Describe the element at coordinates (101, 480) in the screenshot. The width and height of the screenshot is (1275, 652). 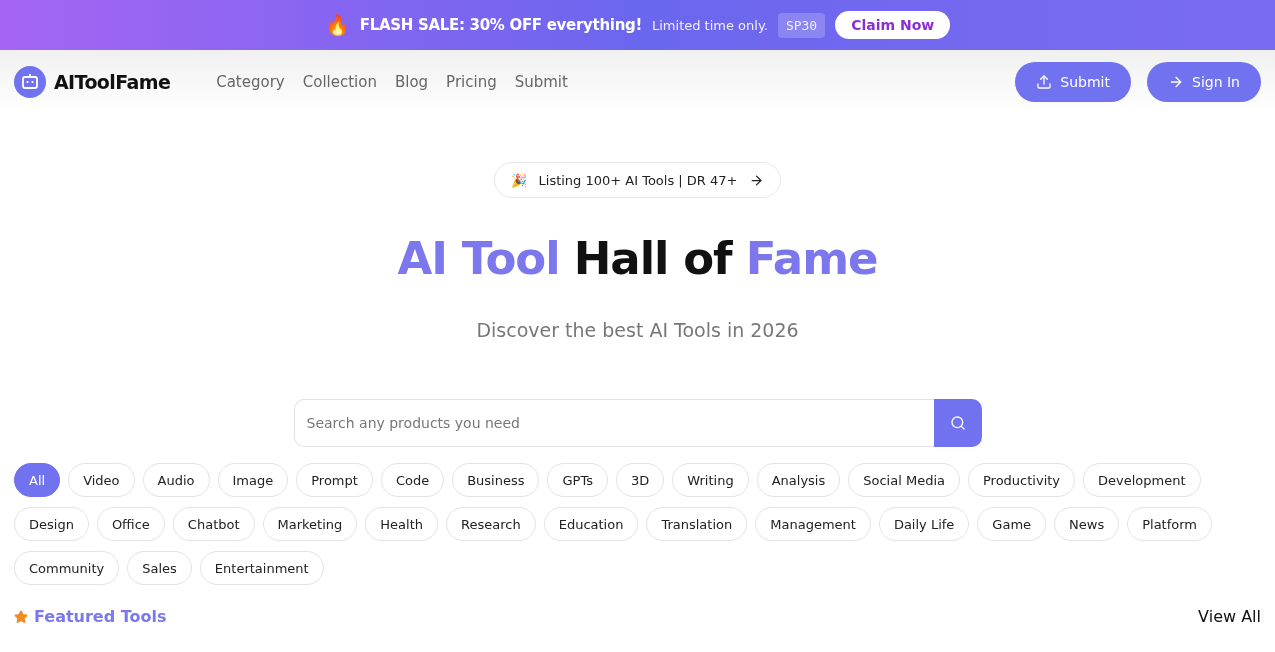
I see `category-chip: Video` at that location.